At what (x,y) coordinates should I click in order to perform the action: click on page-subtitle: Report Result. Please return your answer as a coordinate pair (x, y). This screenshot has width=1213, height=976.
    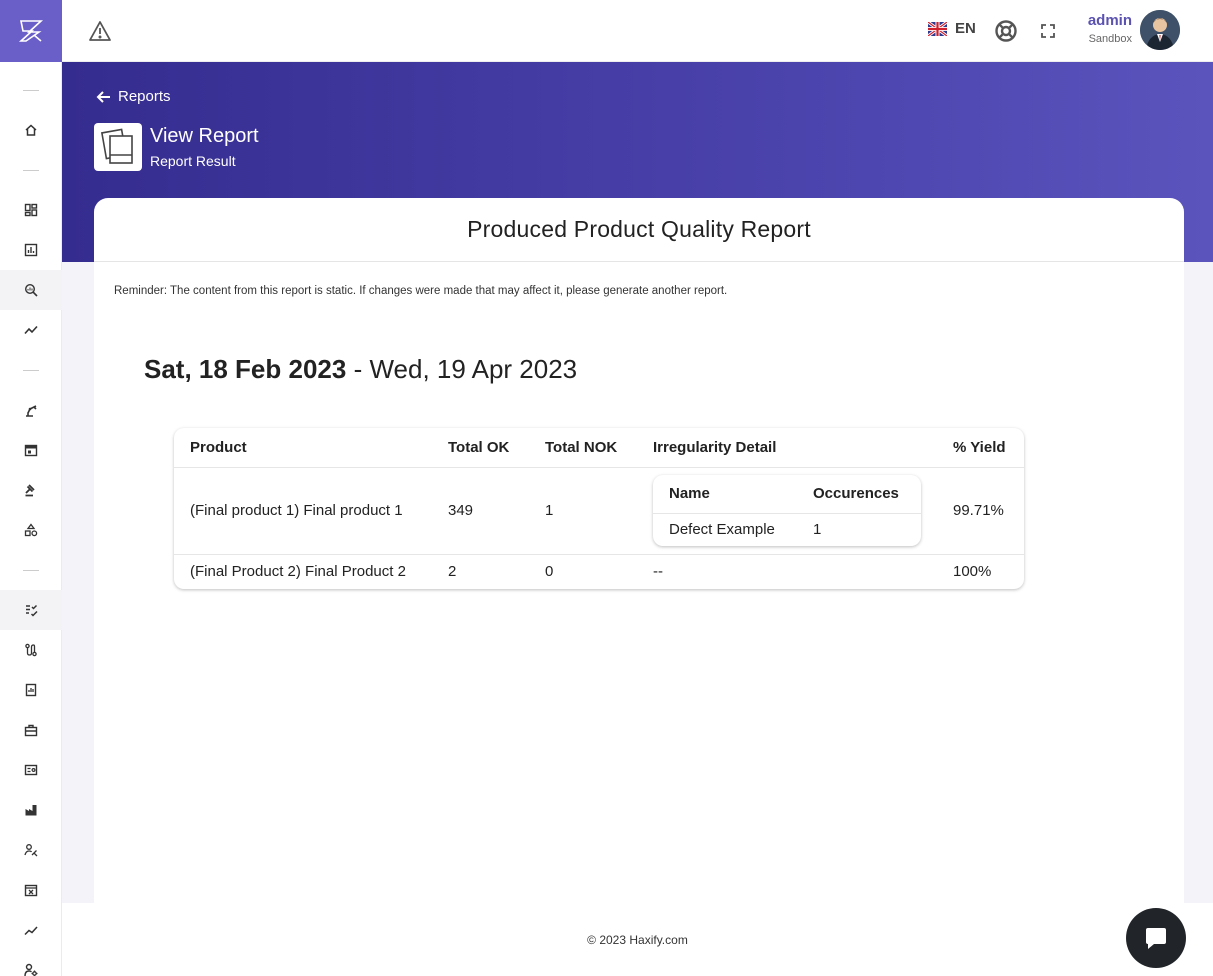
    Looking at the image, I should click on (193, 161).